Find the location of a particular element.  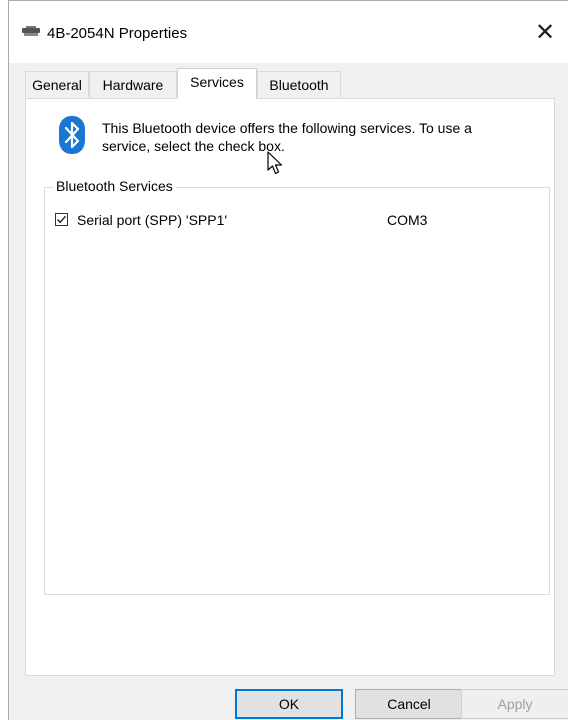

tab-bluetooth: Bluetooth is located at coordinates (299, 84).